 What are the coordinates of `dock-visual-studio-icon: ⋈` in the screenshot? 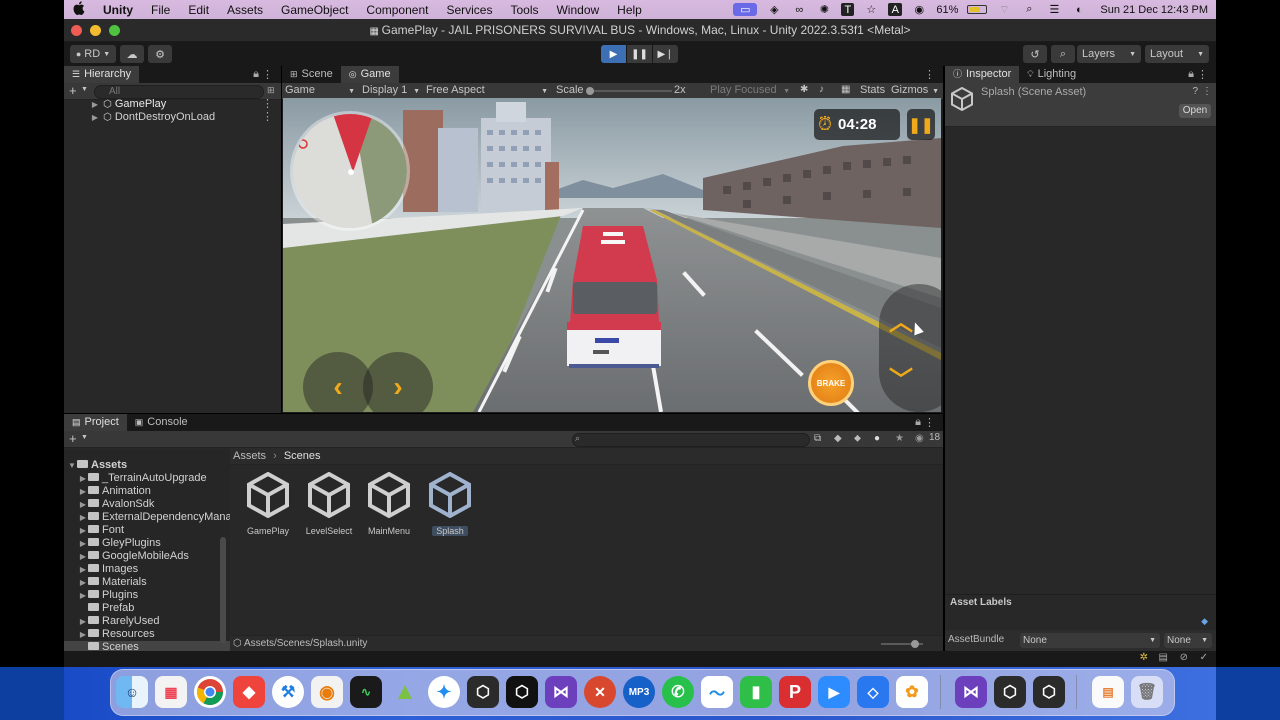 It's located at (561, 692).